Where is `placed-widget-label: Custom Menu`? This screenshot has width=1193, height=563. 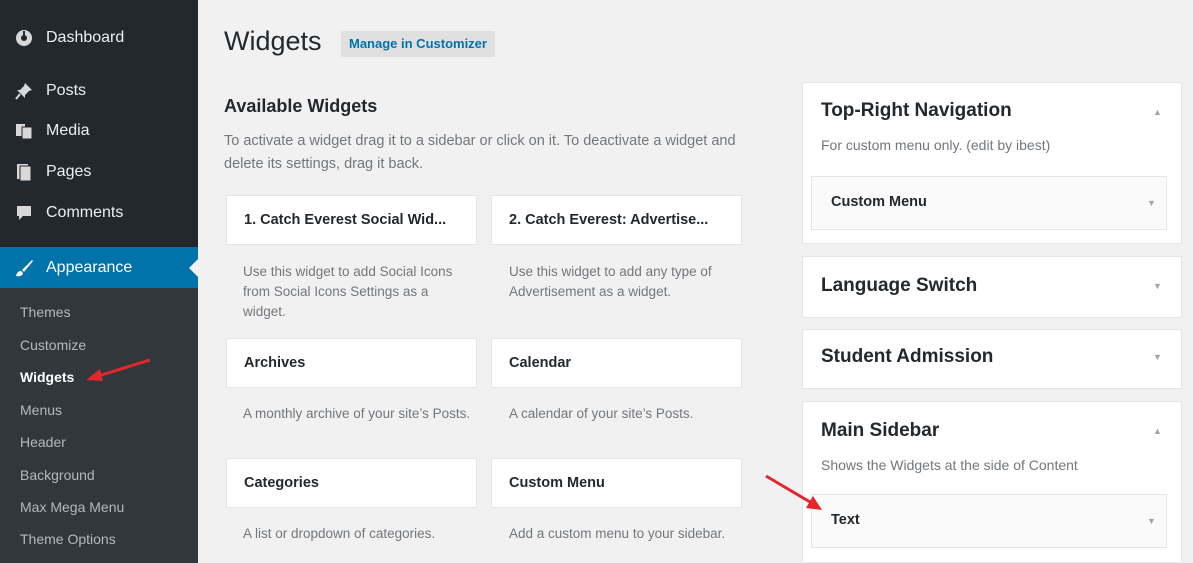 placed-widget-label: Custom Menu is located at coordinates (879, 202).